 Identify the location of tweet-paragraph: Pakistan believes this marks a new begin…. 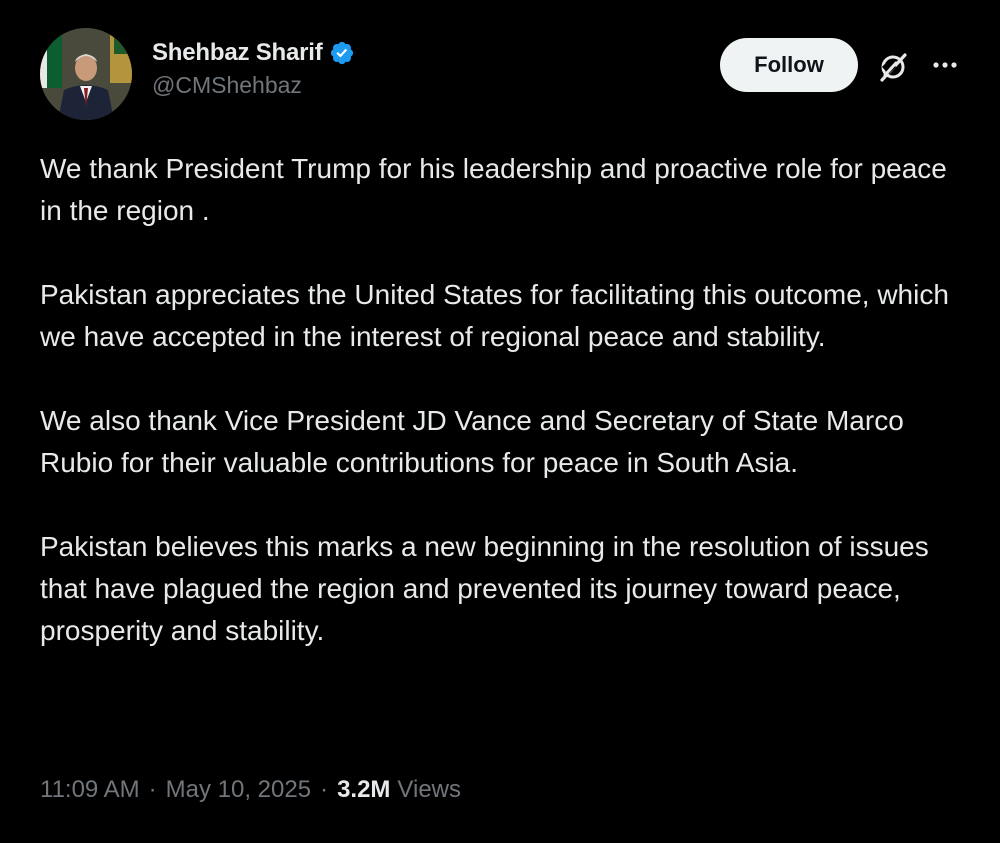
(484, 588).